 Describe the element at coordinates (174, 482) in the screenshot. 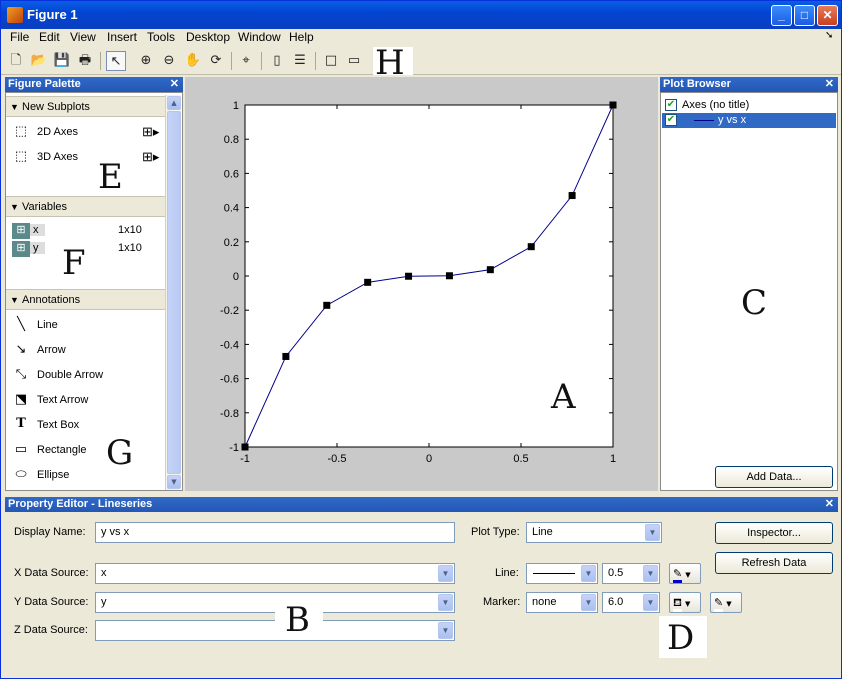

I see `scroll-down-icon: ▼` at that location.